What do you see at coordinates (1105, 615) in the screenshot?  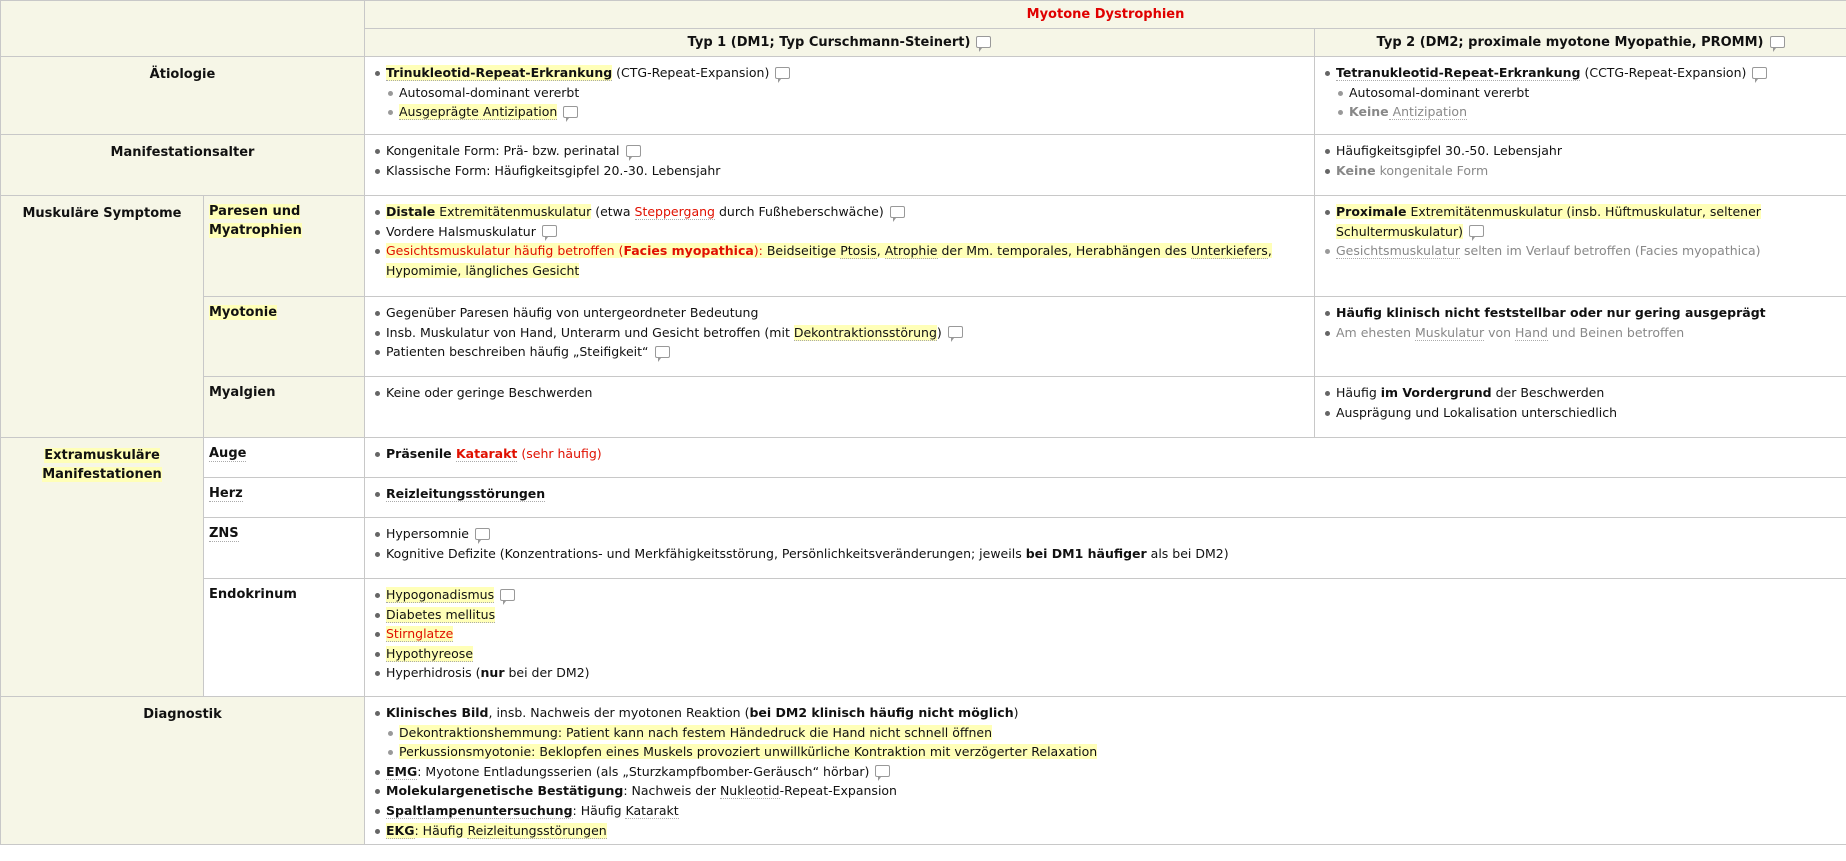 I see `list-item: Diabetes mellitus` at bounding box center [1105, 615].